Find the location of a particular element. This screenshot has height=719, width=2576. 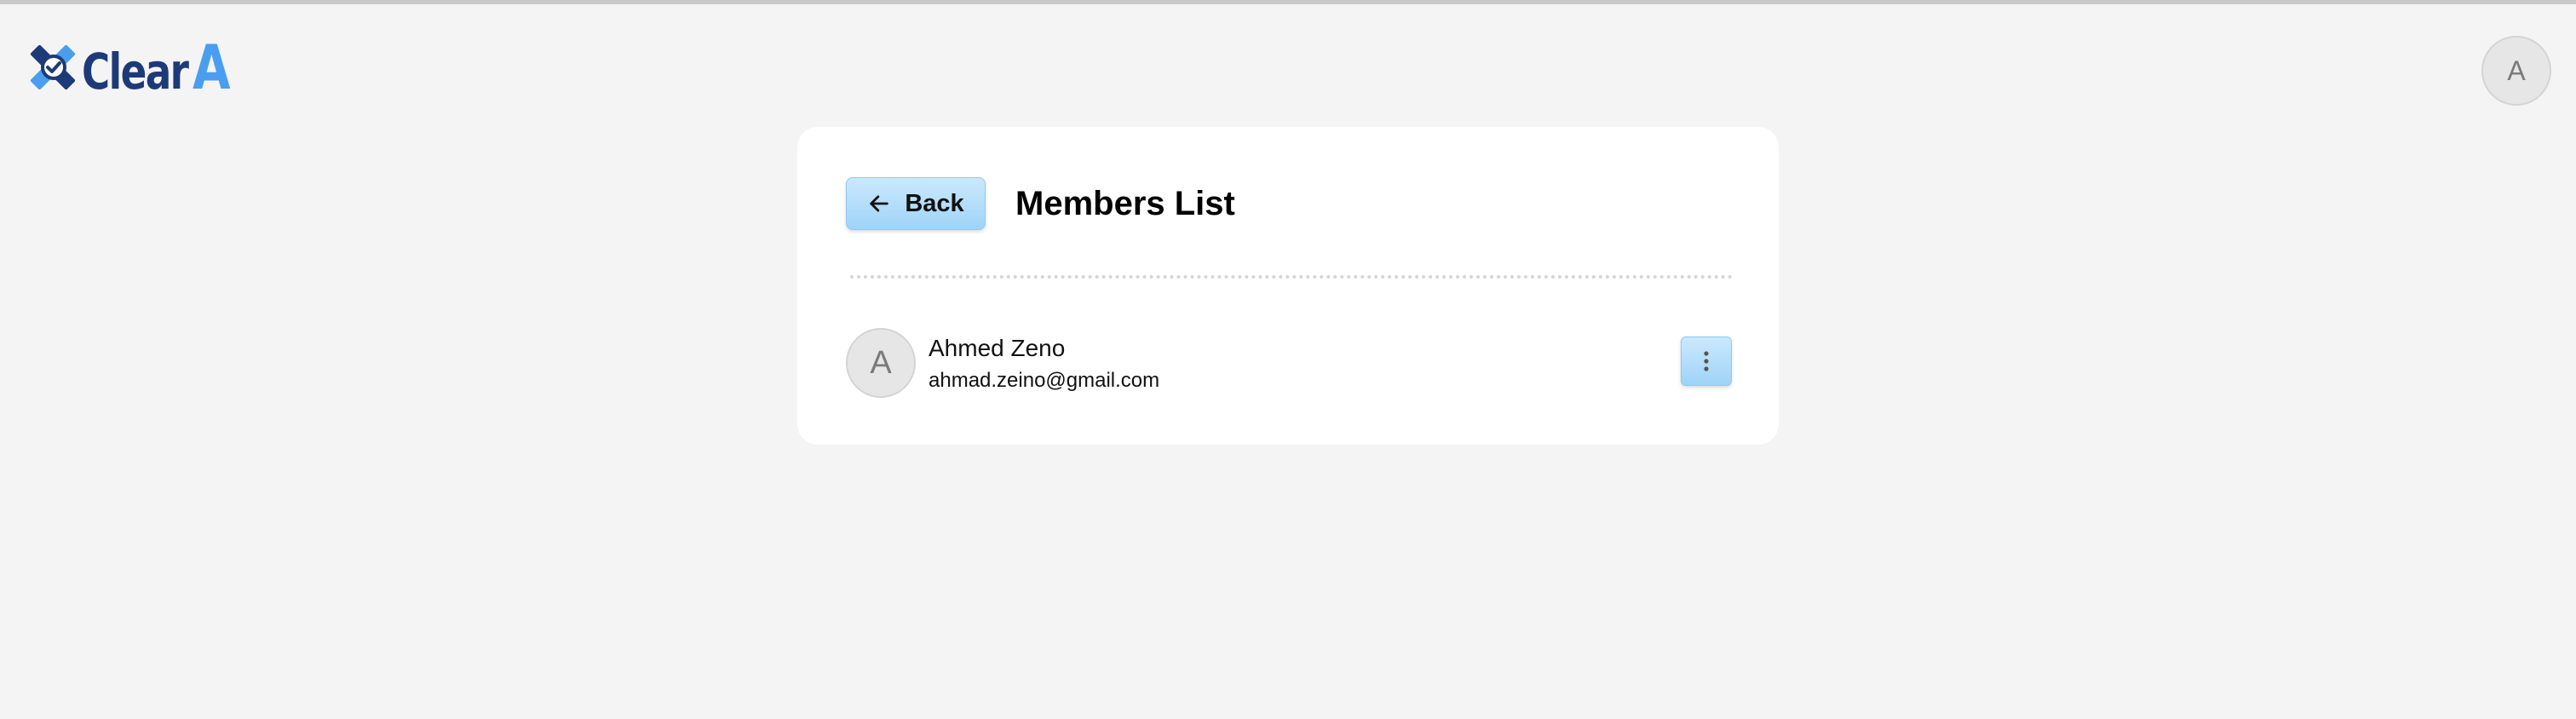

page-title: Members List is located at coordinates (1125, 203).